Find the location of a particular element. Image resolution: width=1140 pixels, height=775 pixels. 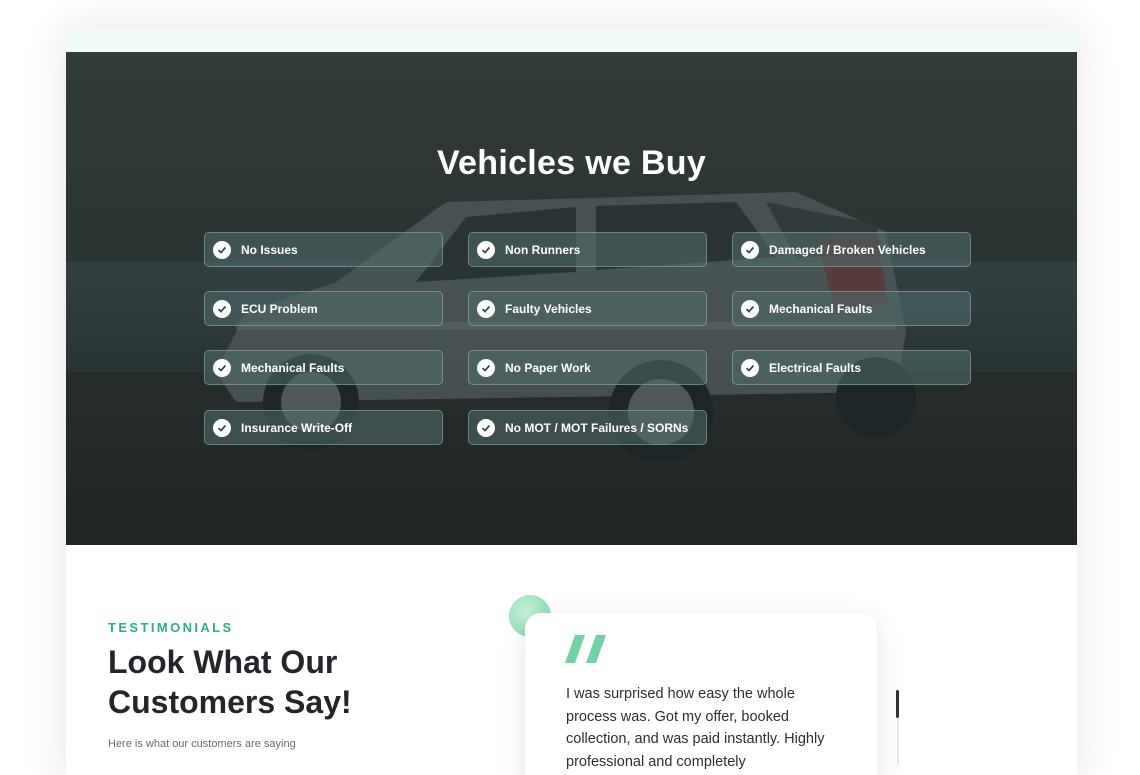

vehicle-type-chip: ECU Problem is located at coordinates (323, 308).